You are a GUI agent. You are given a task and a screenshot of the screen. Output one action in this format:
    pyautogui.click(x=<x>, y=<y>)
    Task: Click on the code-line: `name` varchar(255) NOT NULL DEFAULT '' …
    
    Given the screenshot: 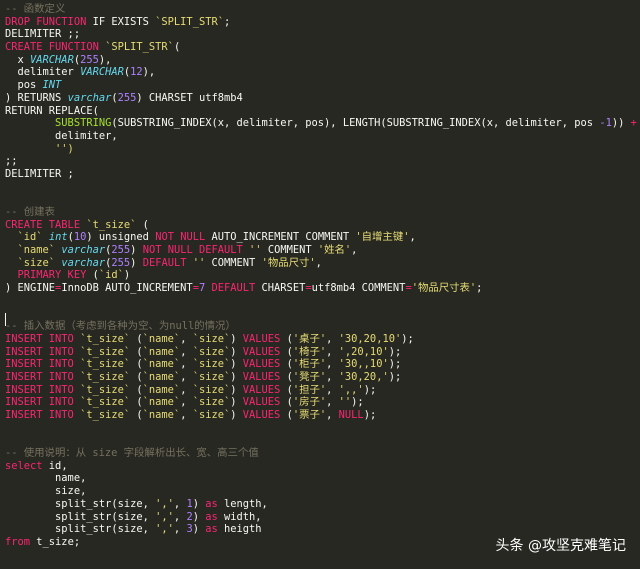 What is the action you would take?
    pyautogui.click(x=322, y=250)
    